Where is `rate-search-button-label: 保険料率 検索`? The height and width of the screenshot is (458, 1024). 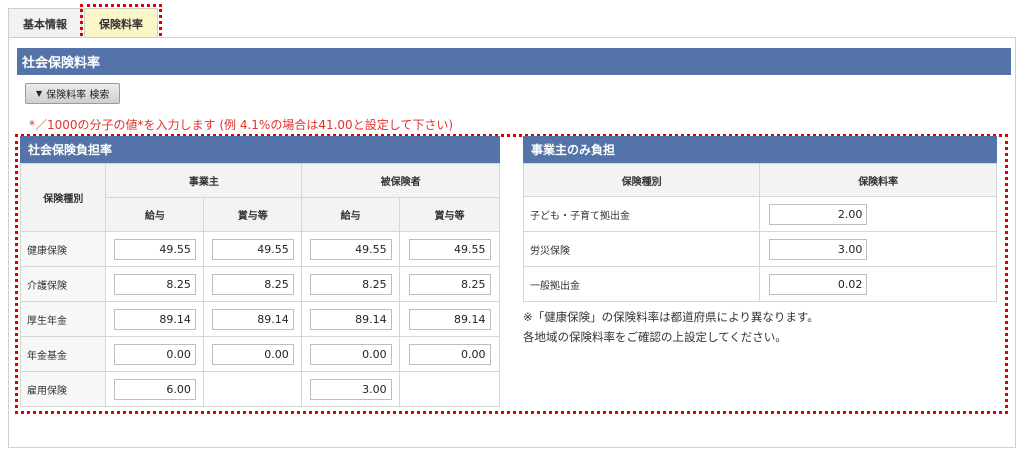 rate-search-button-label: 保険料率 検索 is located at coordinates (78, 95).